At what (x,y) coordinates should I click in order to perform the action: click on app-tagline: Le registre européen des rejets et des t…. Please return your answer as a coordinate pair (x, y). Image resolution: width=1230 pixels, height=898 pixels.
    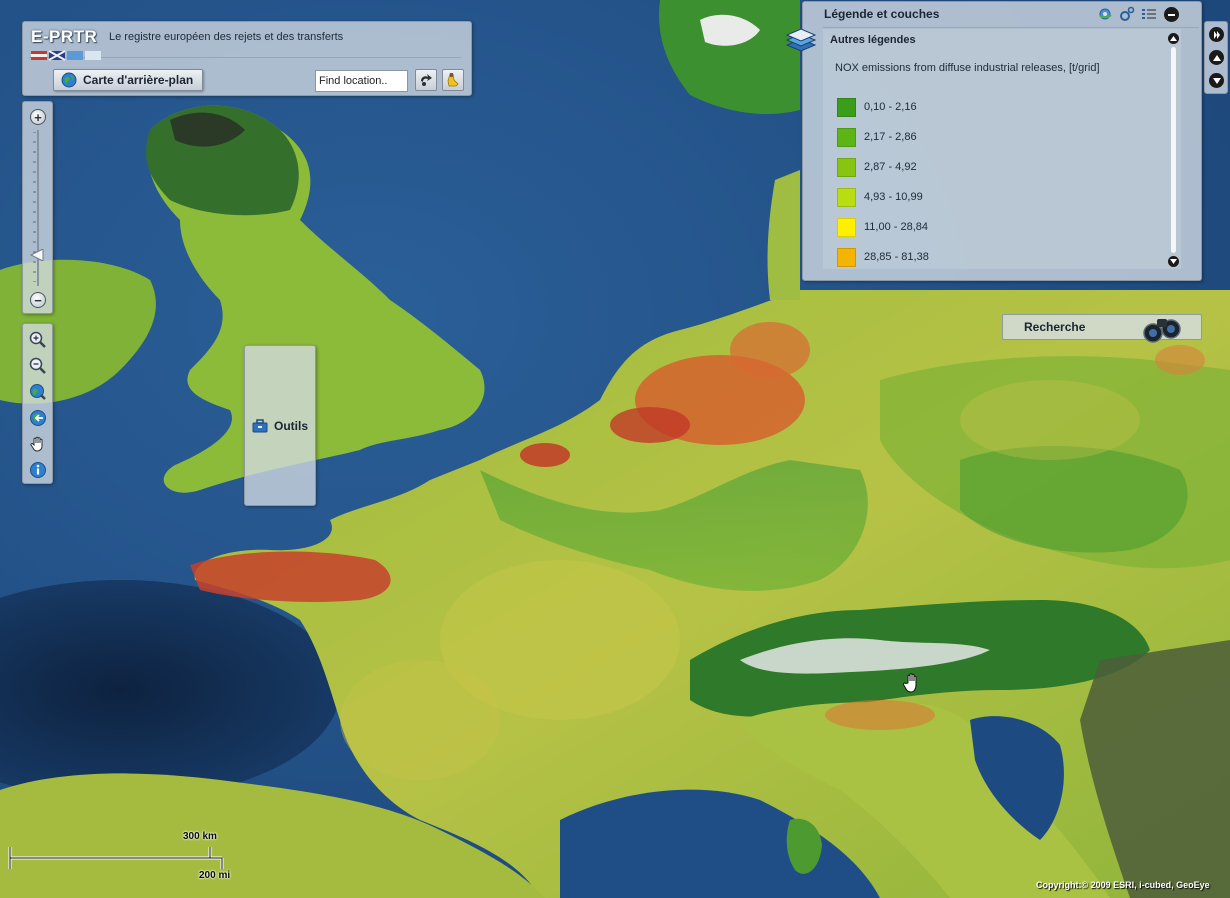
    Looking at the image, I should click on (226, 37).